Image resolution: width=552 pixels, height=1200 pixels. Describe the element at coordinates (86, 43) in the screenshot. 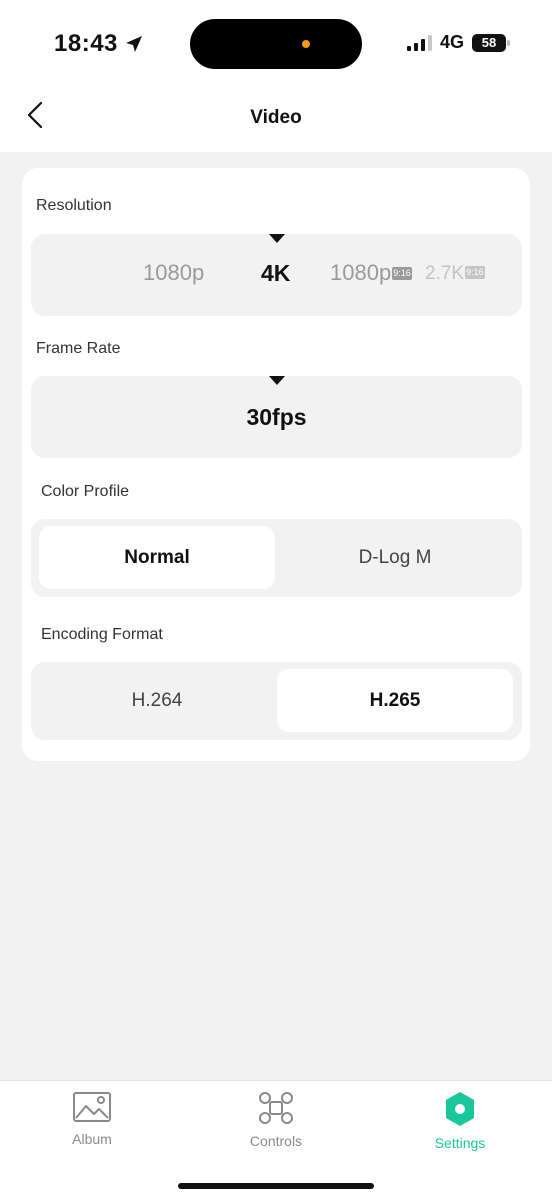

I see `status-time-text: 18:43` at that location.